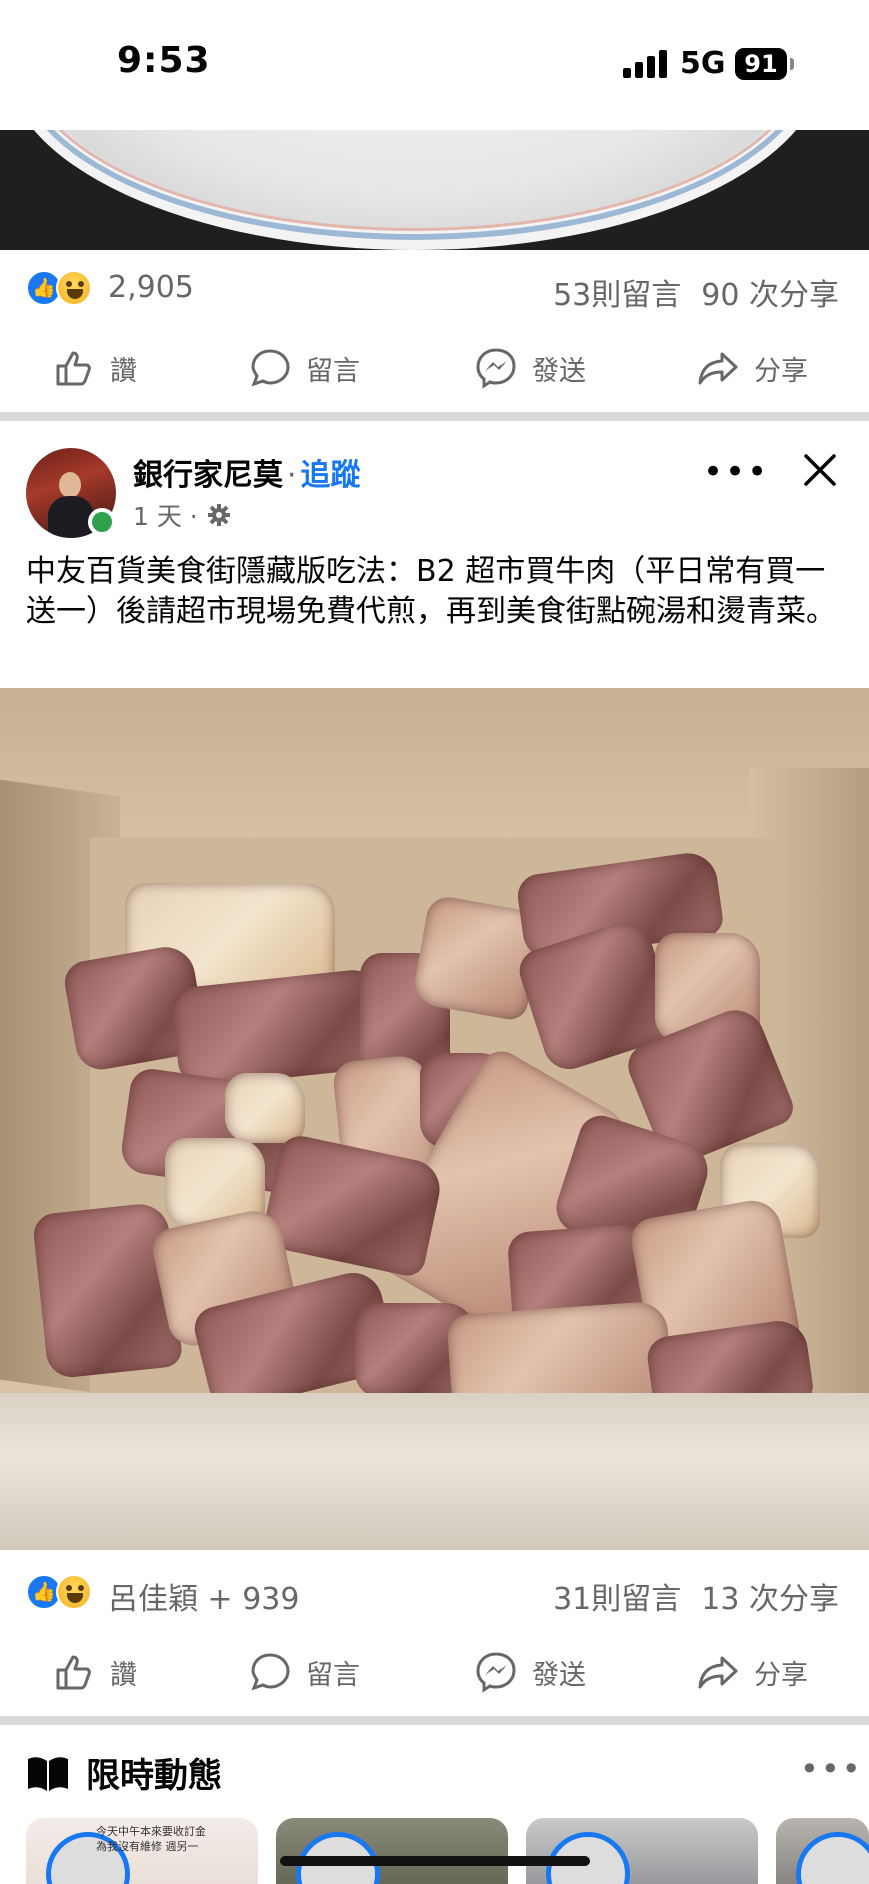 The width and height of the screenshot is (869, 1884). What do you see at coordinates (696, 292) in the screenshot?
I see `post-stats: 53則留言 90 次分享` at bounding box center [696, 292].